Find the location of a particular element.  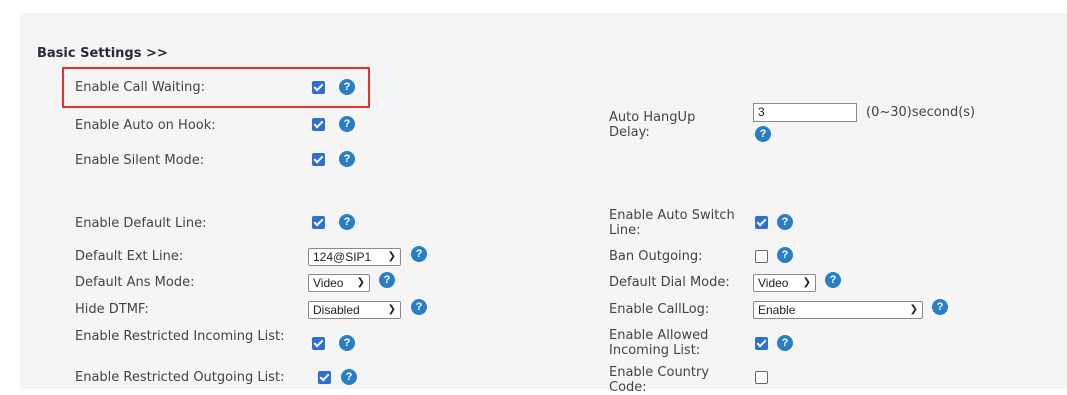

auto-hangup-delay-input: 3 is located at coordinates (805, 112).